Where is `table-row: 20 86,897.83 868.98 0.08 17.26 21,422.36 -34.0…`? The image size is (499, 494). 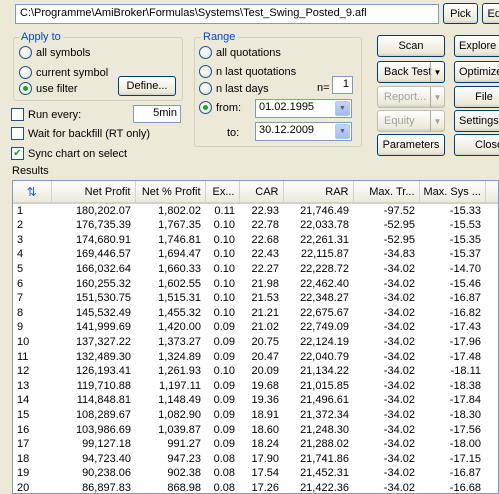
table-row: 20 86,897.83 868.98 0.08 17.26 21,422.36 -34.0… is located at coordinates (255, 487).